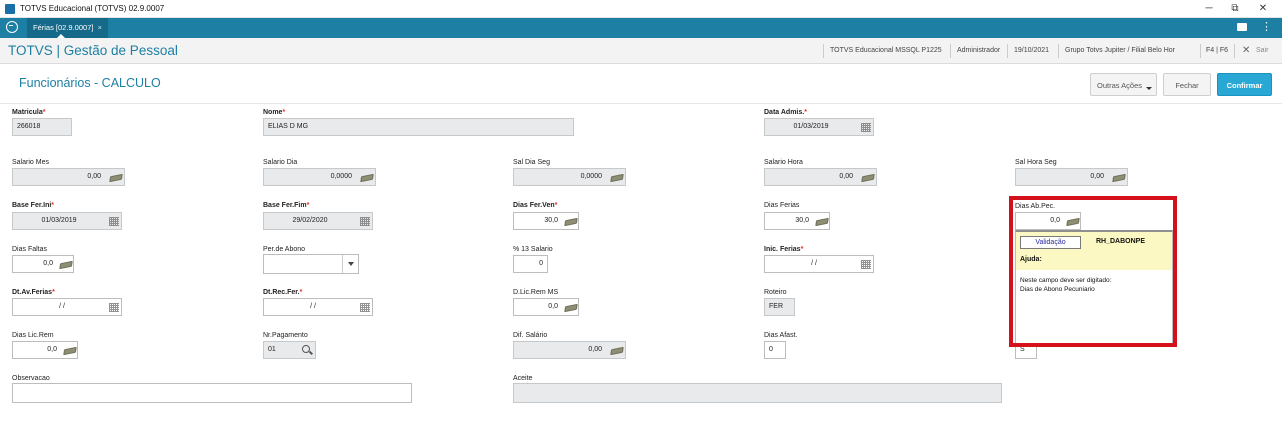 The width and height of the screenshot is (1282, 426). What do you see at coordinates (1187, 84) in the screenshot?
I see `close-button: Fechar` at bounding box center [1187, 84].